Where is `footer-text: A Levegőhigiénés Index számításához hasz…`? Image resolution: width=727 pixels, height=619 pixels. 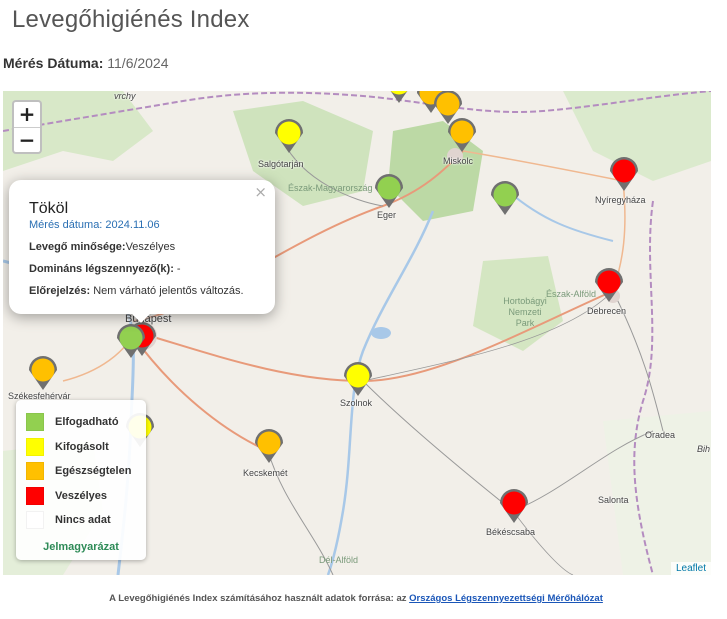 footer-text: A Levegőhigiénés Index számításához hasz… is located at coordinates (258, 598).